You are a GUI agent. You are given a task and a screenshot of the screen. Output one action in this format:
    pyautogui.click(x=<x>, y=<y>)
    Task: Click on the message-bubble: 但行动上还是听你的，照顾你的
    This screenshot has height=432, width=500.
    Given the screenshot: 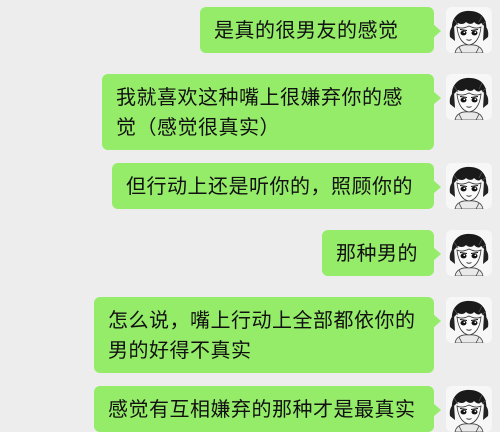 What is the action you would take?
    pyautogui.click(x=276, y=186)
    